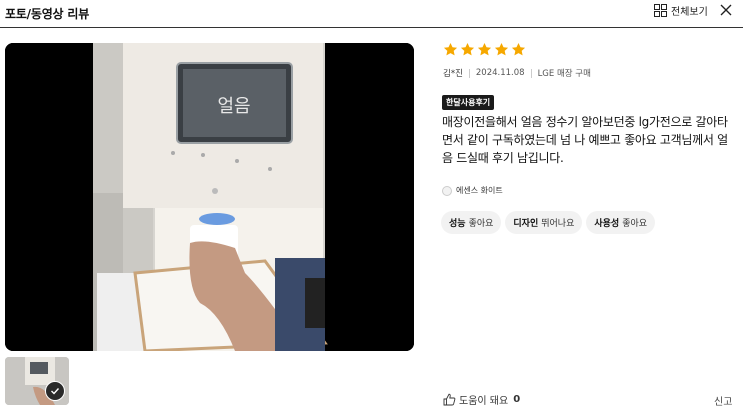 Image resolution: width=743 pixels, height=411 pixels. I want to click on view-all-button: 전체보기, so click(681, 10).